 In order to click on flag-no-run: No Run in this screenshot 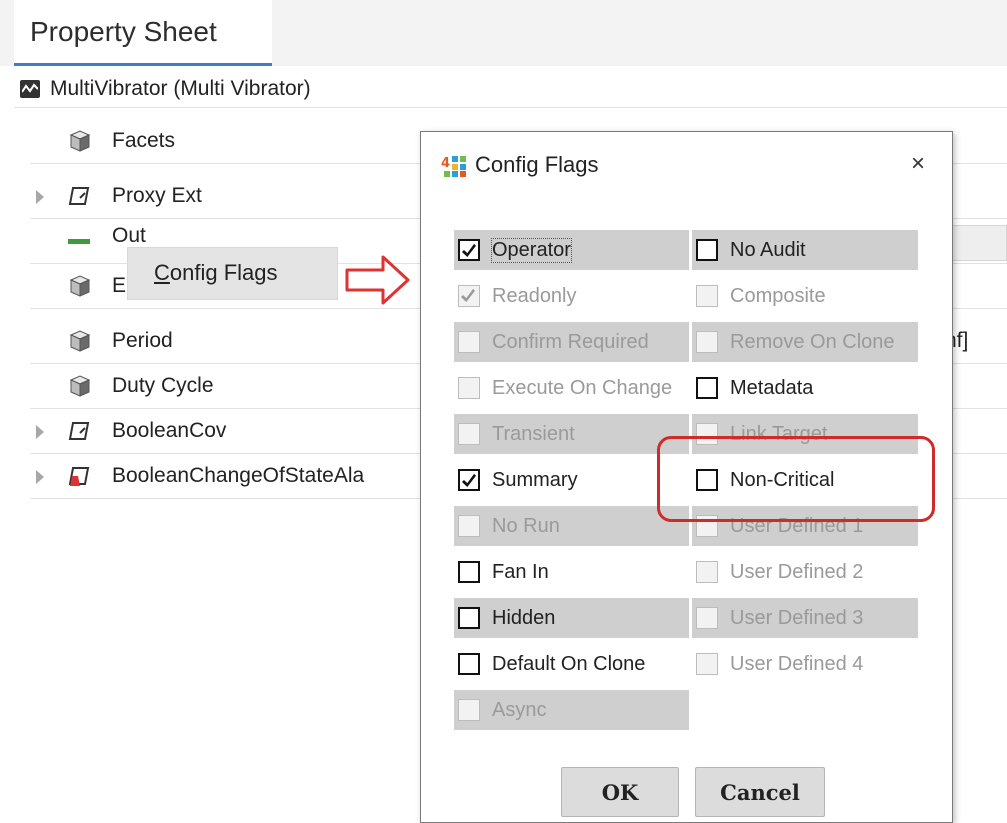, I will do `click(571, 526)`.